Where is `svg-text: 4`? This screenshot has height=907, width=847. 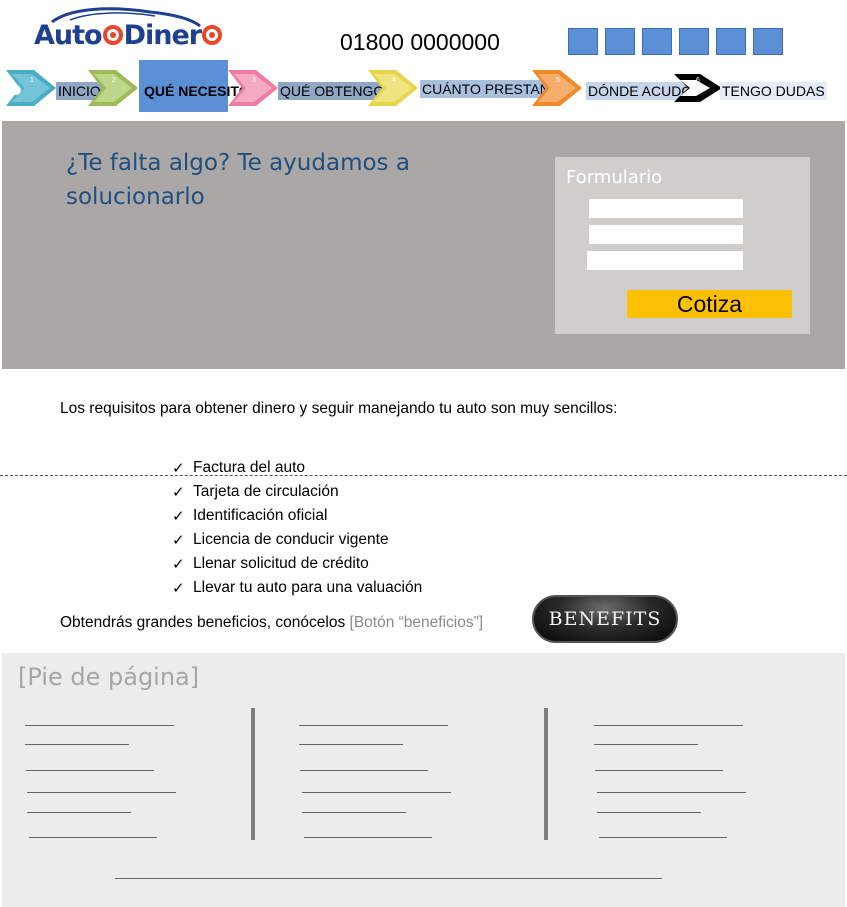 svg-text: 4 is located at coordinates (394, 80).